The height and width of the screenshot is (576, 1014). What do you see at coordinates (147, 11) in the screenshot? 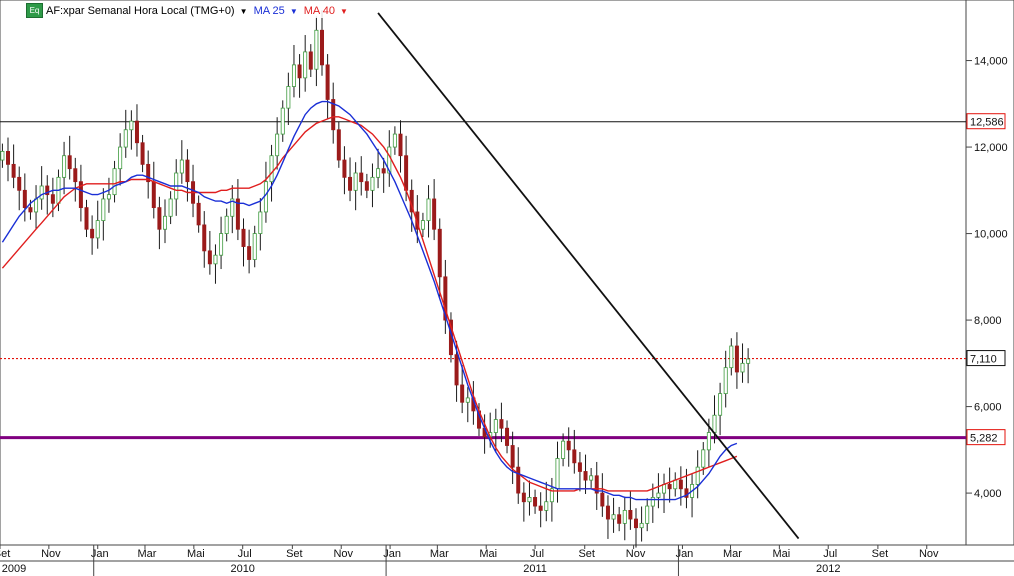
I see `symbol-legend-item: AF:xpar Semanal Hora Local (TMG+0) ▼` at bounding box center [147, 11].